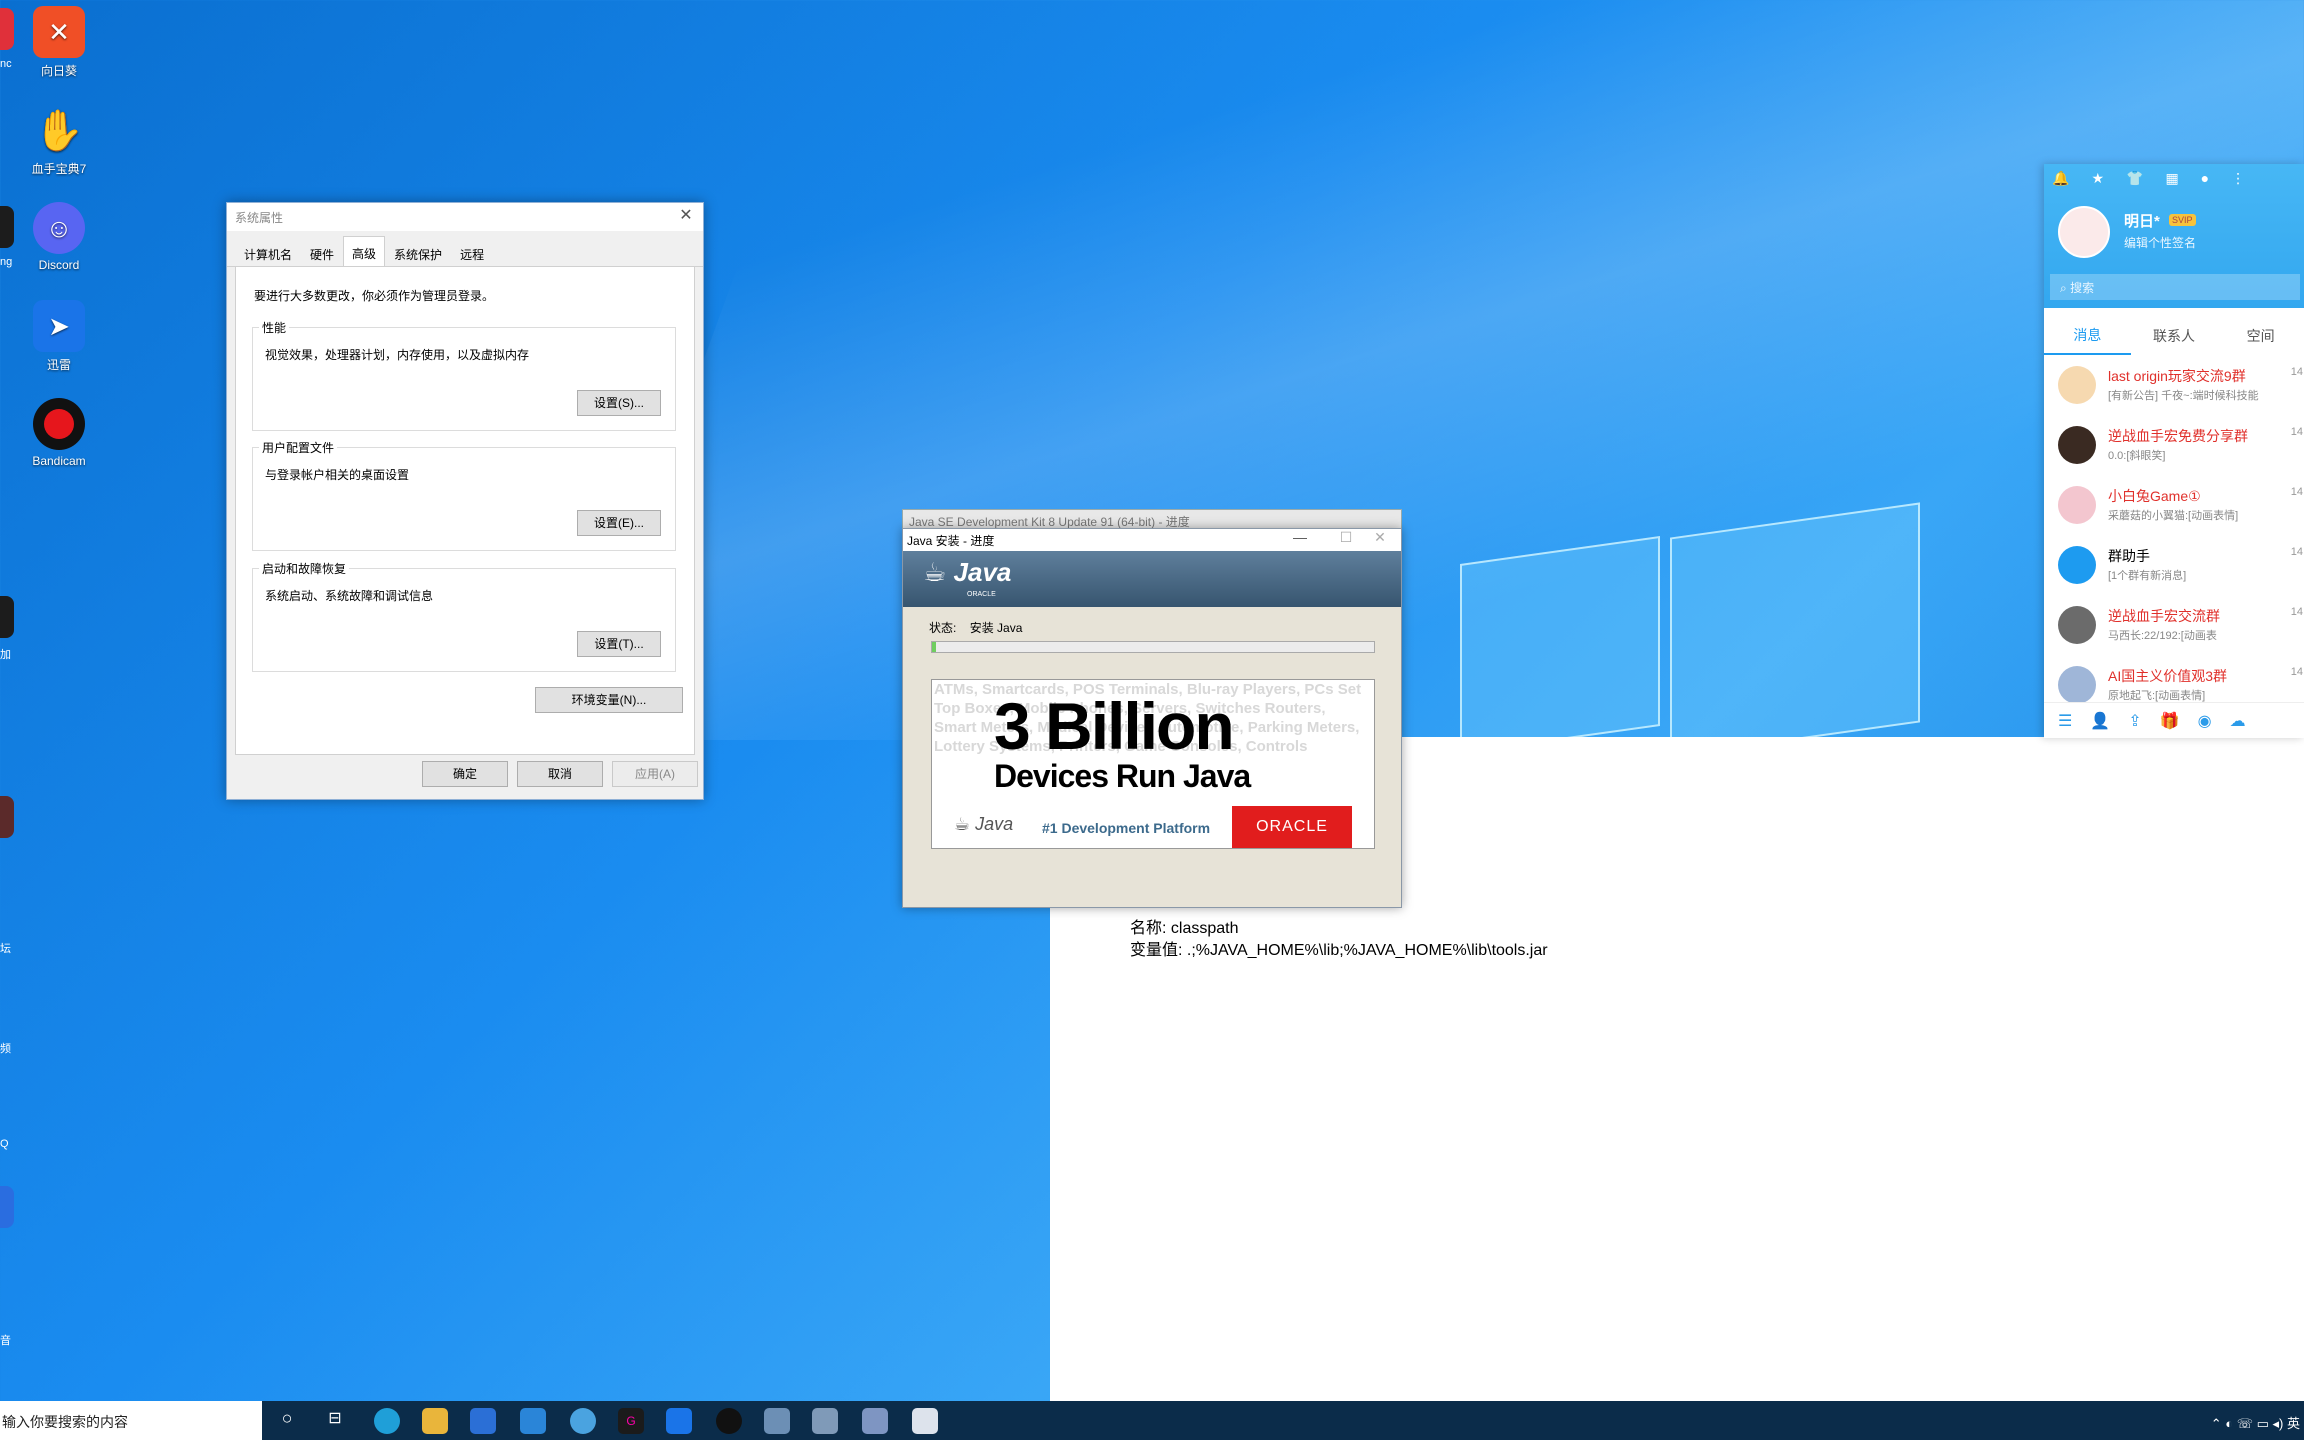 This screenshot has width=2304, height=1440. Describe the element at coordinates (2060, 178) in the screenshot. I see `bell-icon: 🔔` at that location.